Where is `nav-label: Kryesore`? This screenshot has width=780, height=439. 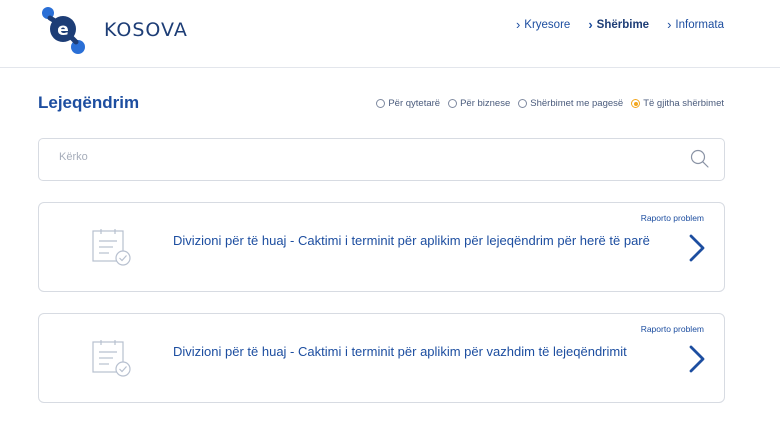
nav-label: Kryesore is located at coordinates (547, 24).